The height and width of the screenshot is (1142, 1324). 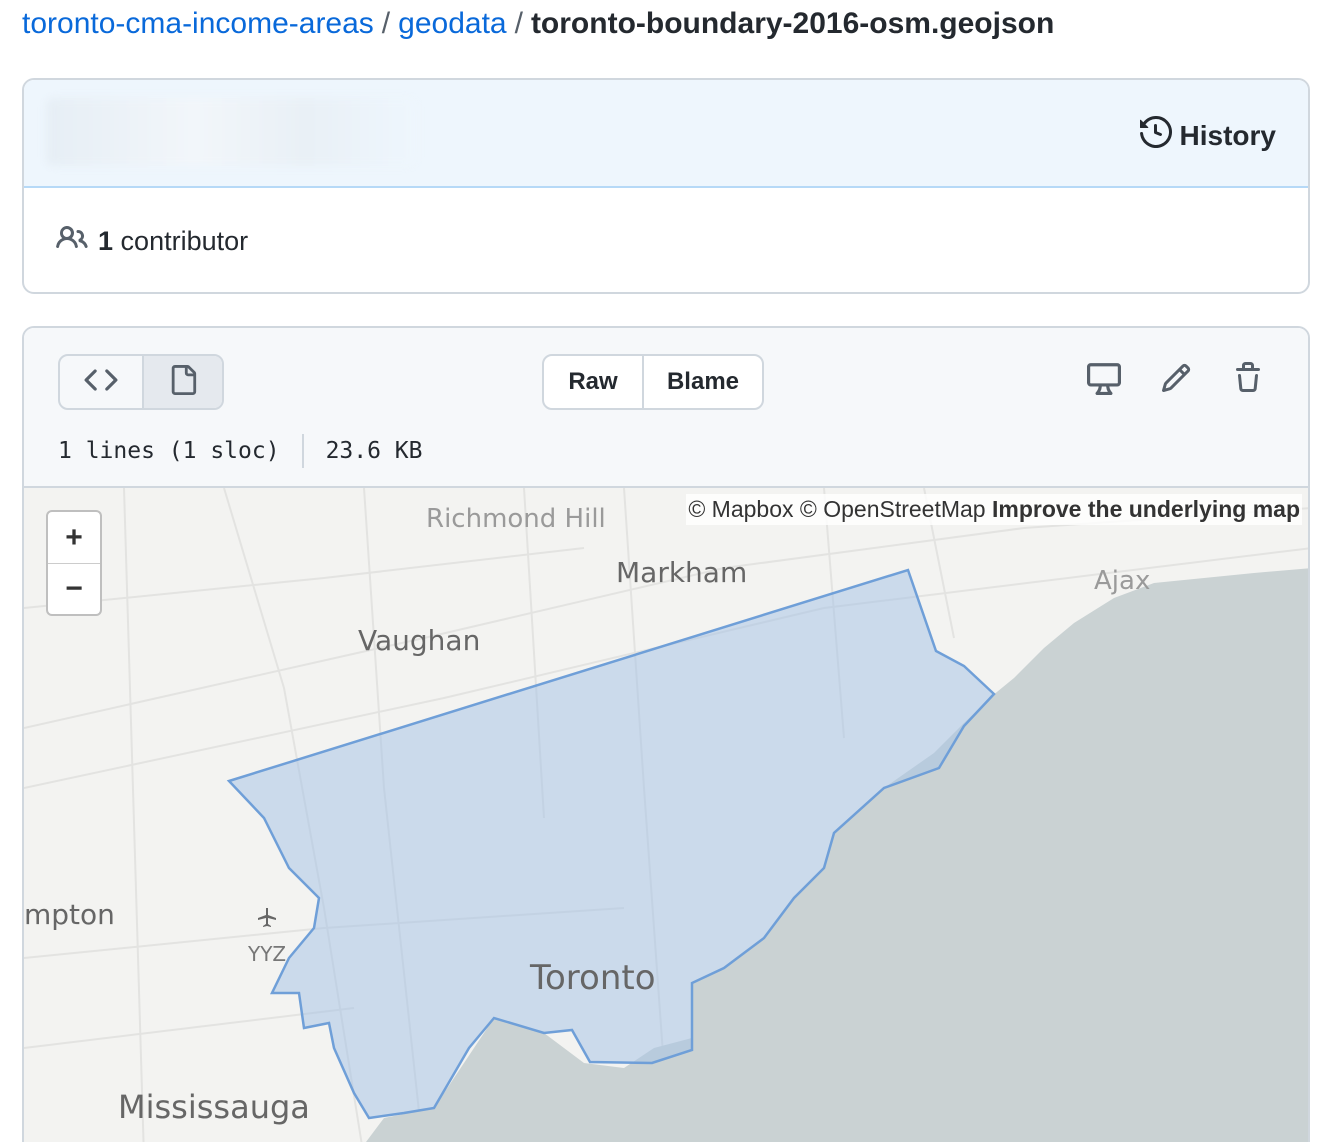 I want to click on trash-icon, so click(x=1248, y=378).